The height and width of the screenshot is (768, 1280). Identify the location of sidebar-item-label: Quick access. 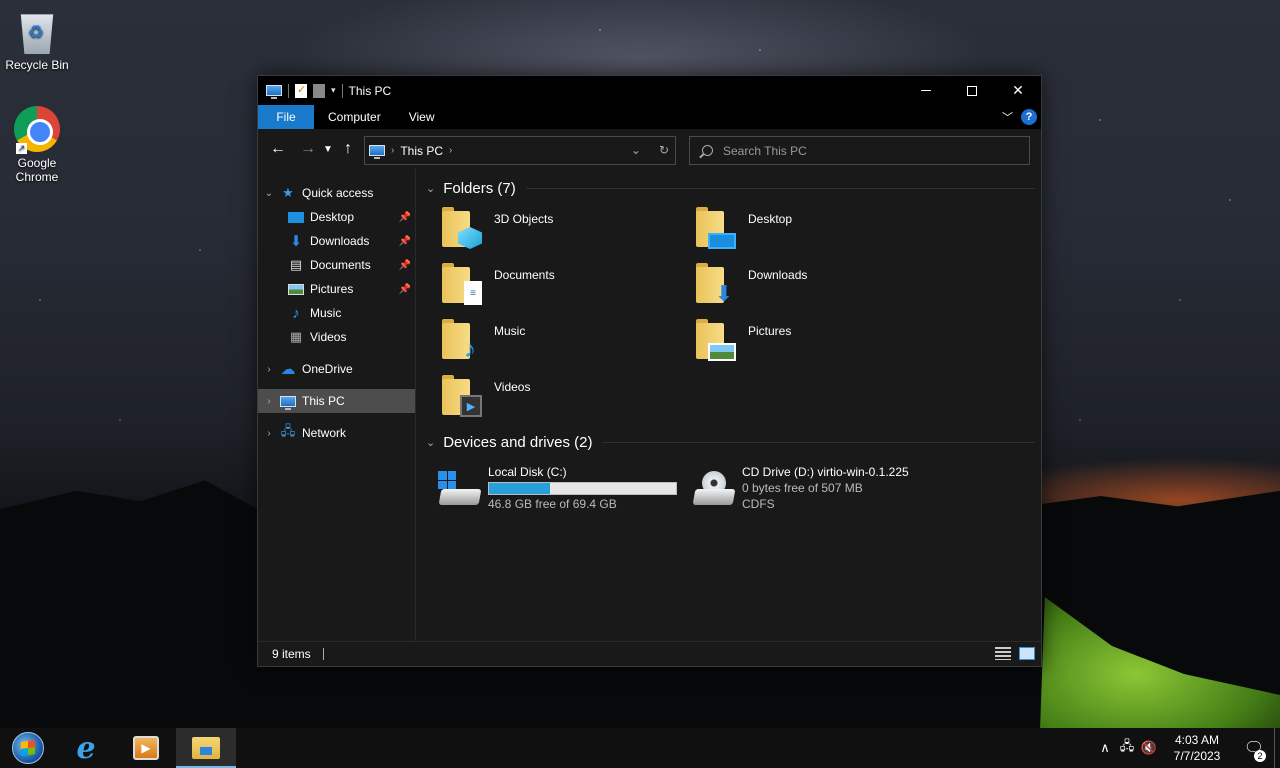
(338, 193).